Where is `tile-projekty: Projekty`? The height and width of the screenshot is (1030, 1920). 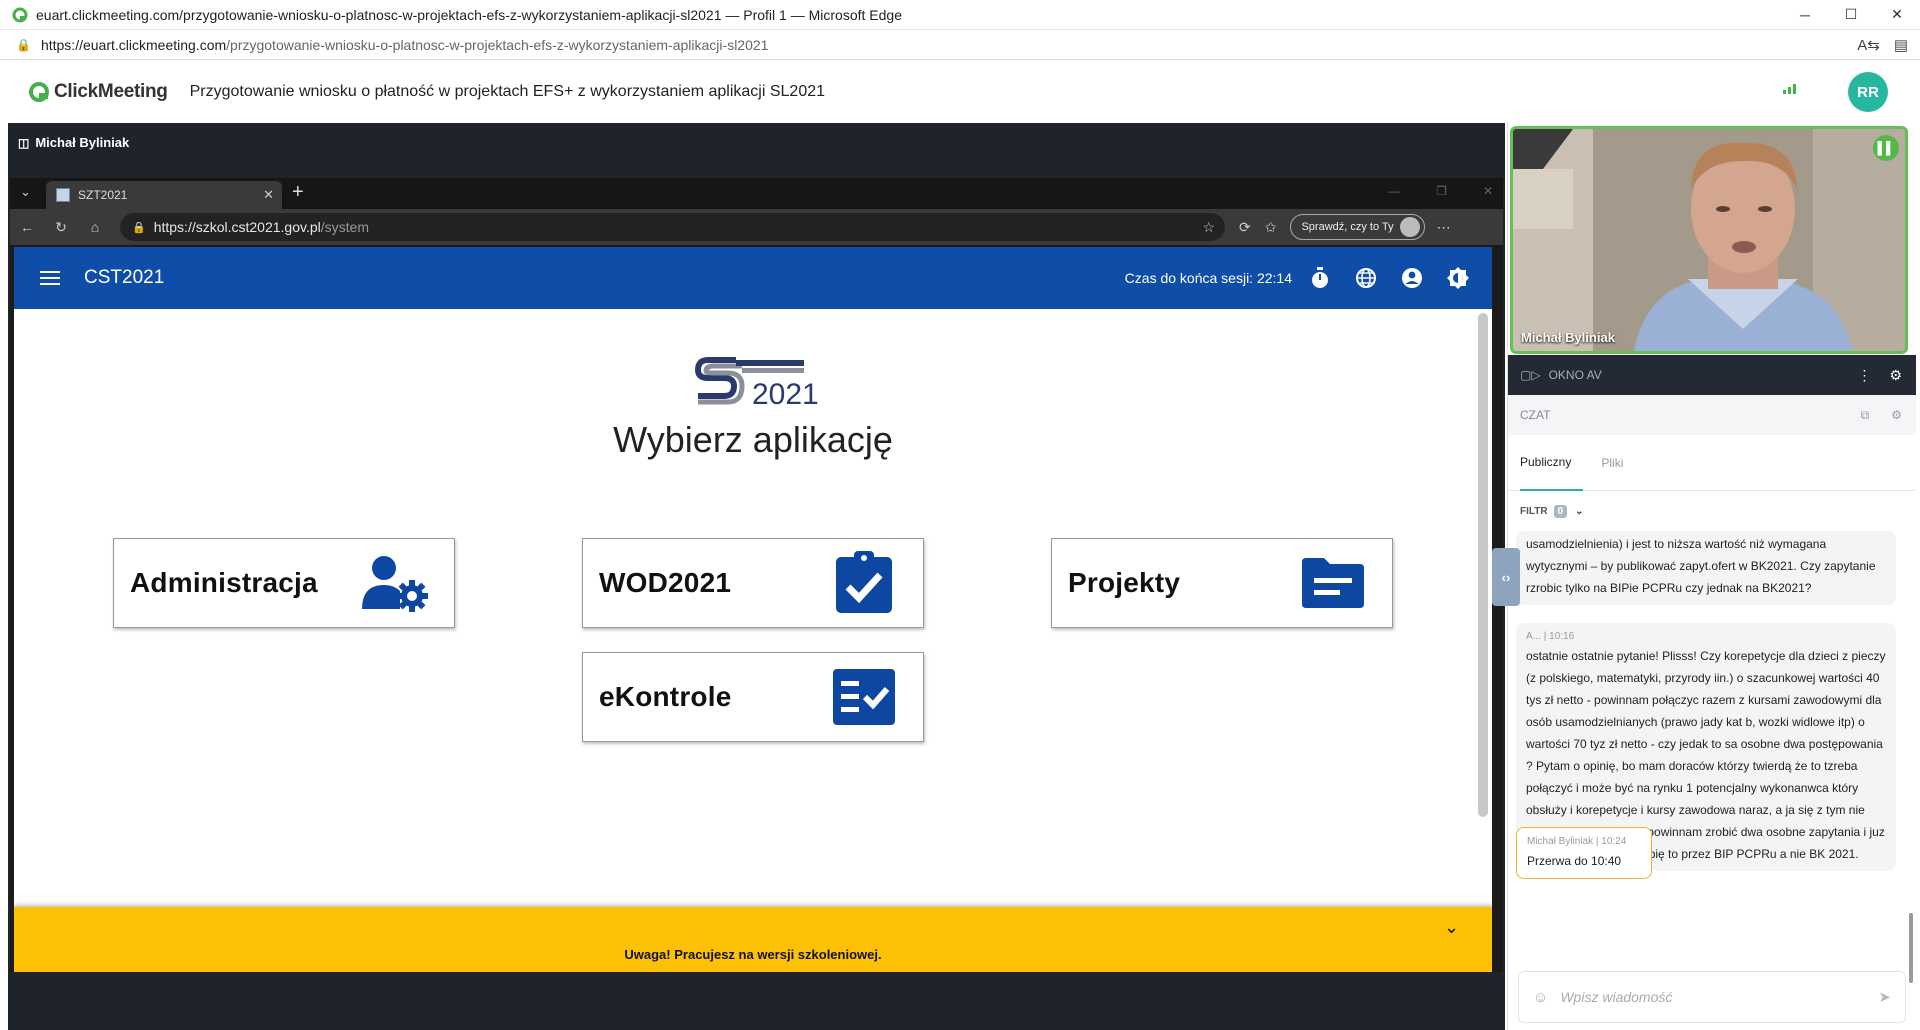 tile-projekty: Projekty is located at coordinates (1222, 583).